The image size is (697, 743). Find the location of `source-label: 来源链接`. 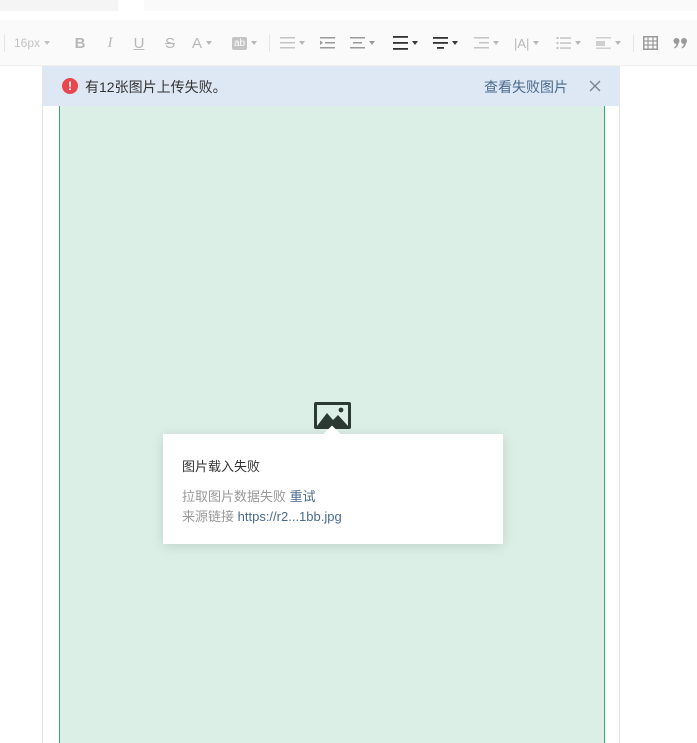

source-label: 来源链接 is located at coordinates (208, 516).